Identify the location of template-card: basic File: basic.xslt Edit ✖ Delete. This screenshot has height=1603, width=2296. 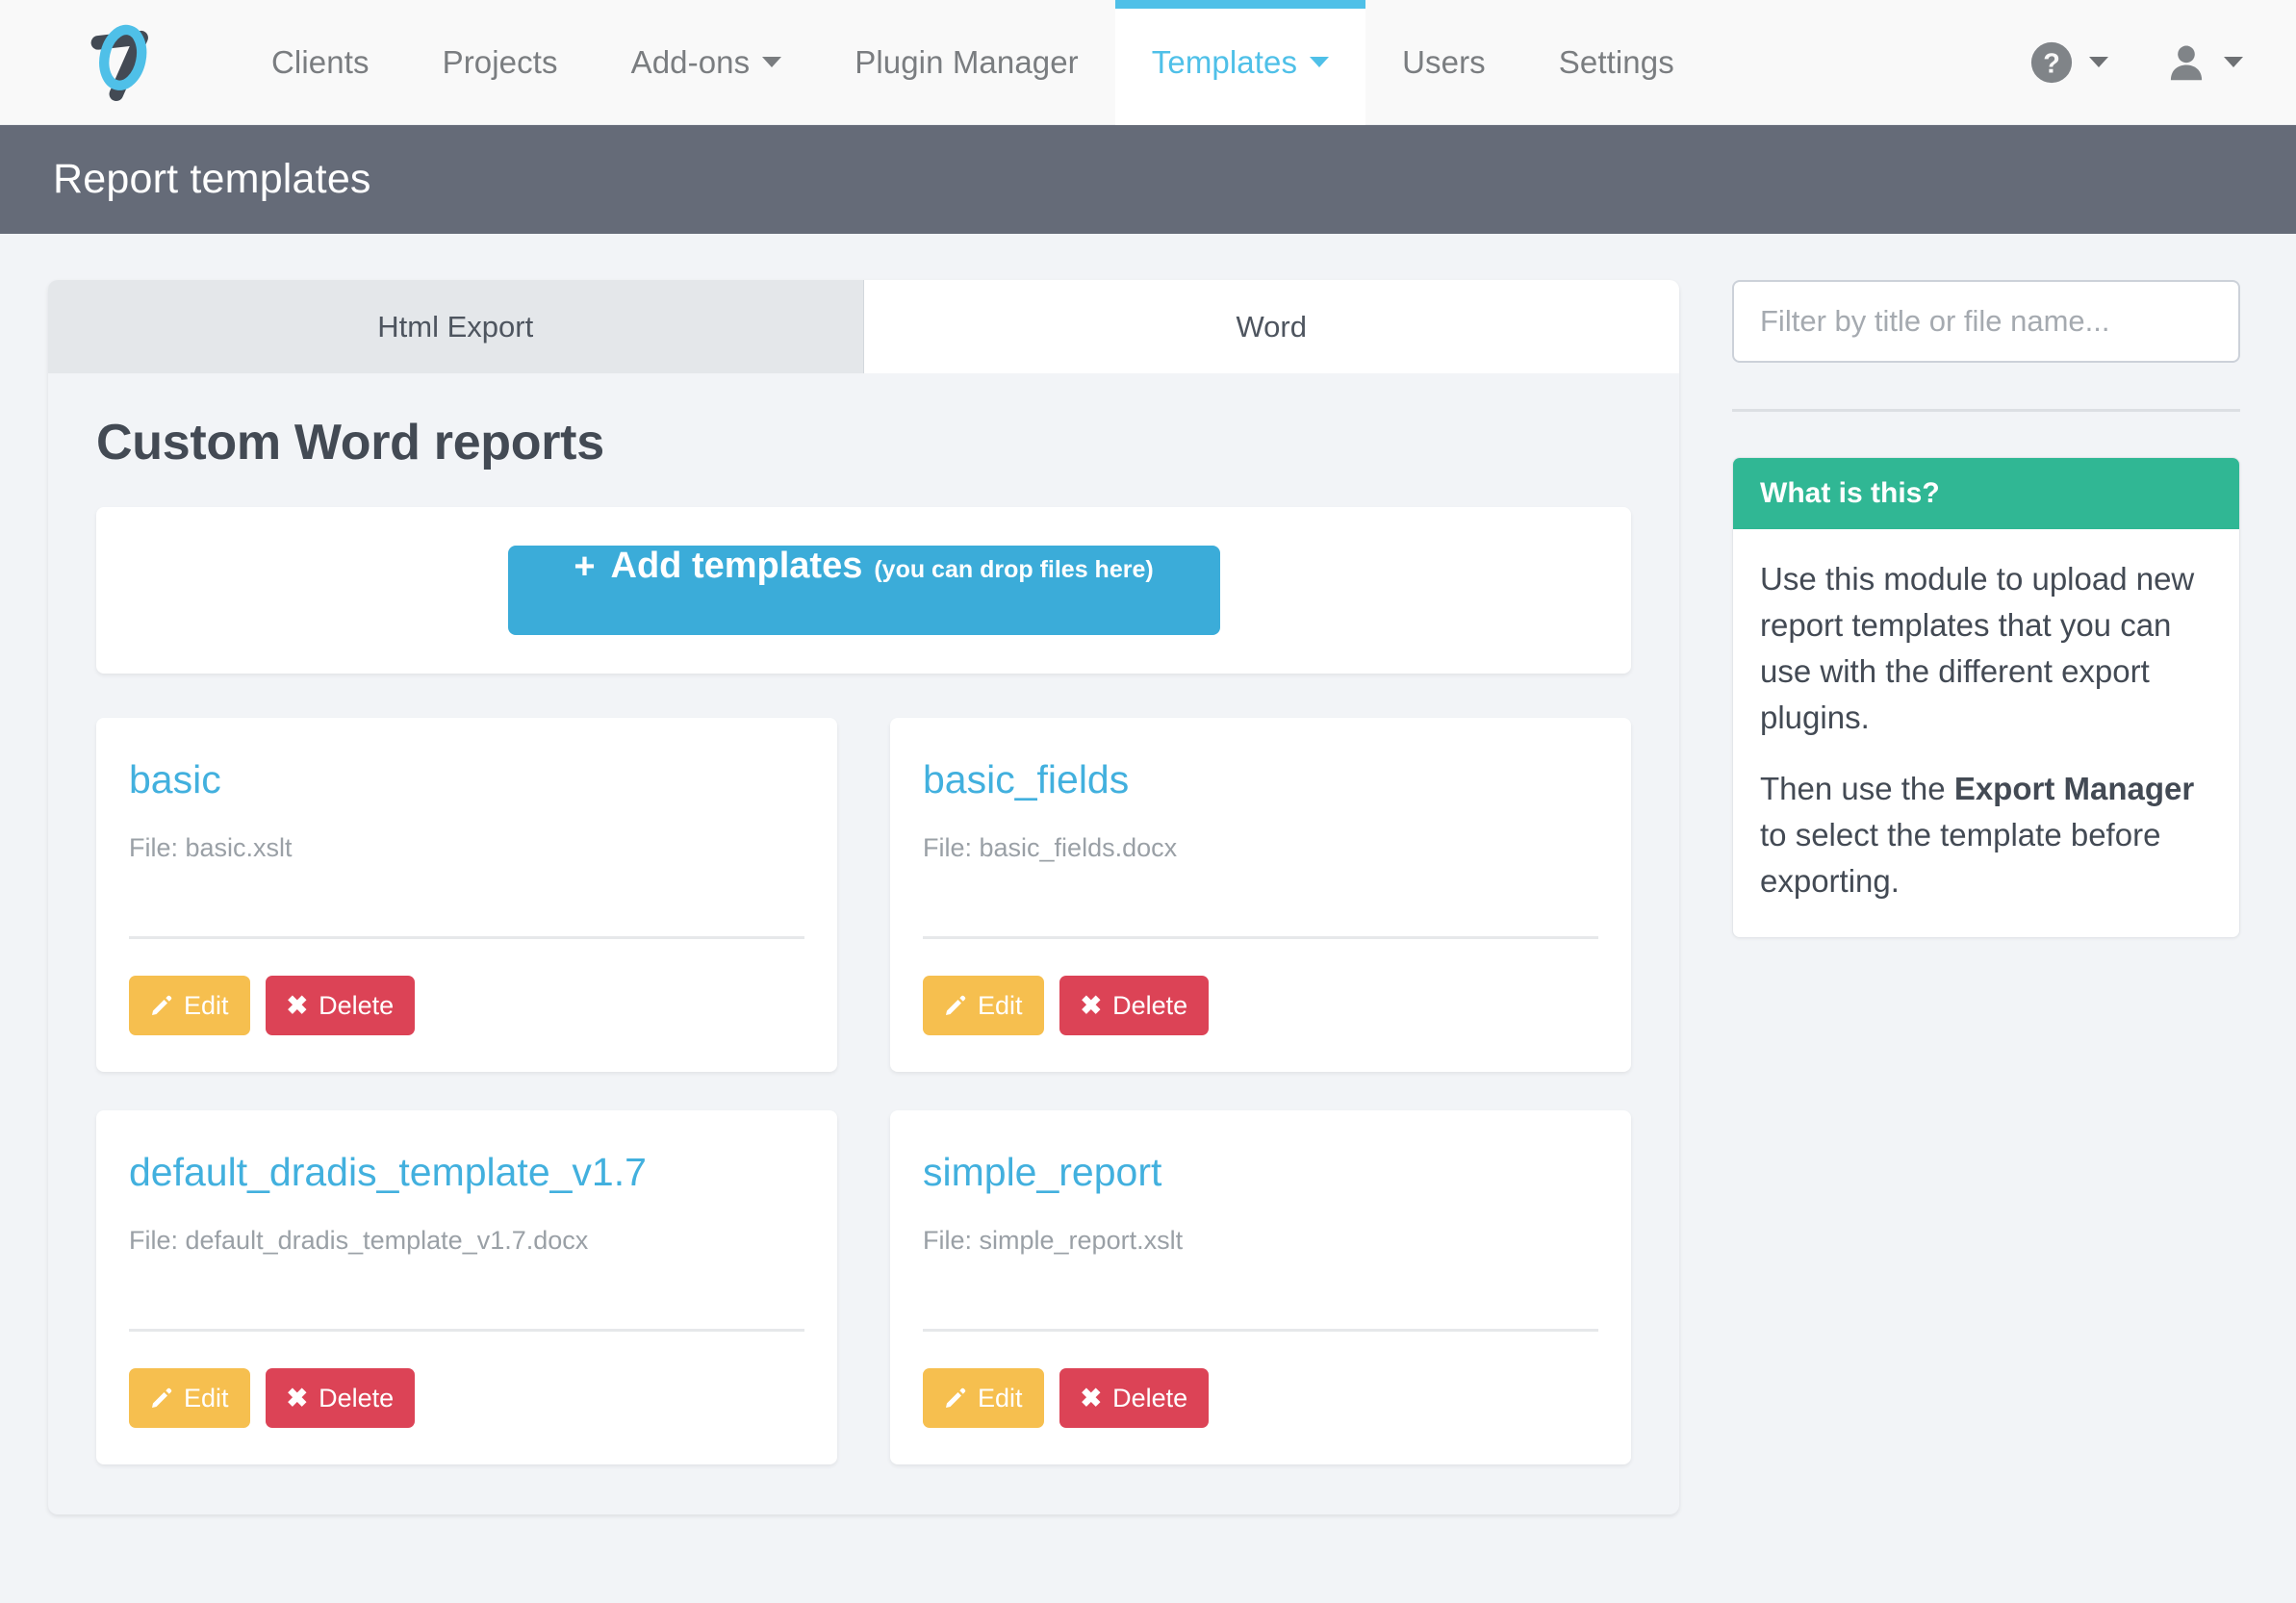
(466, 895).